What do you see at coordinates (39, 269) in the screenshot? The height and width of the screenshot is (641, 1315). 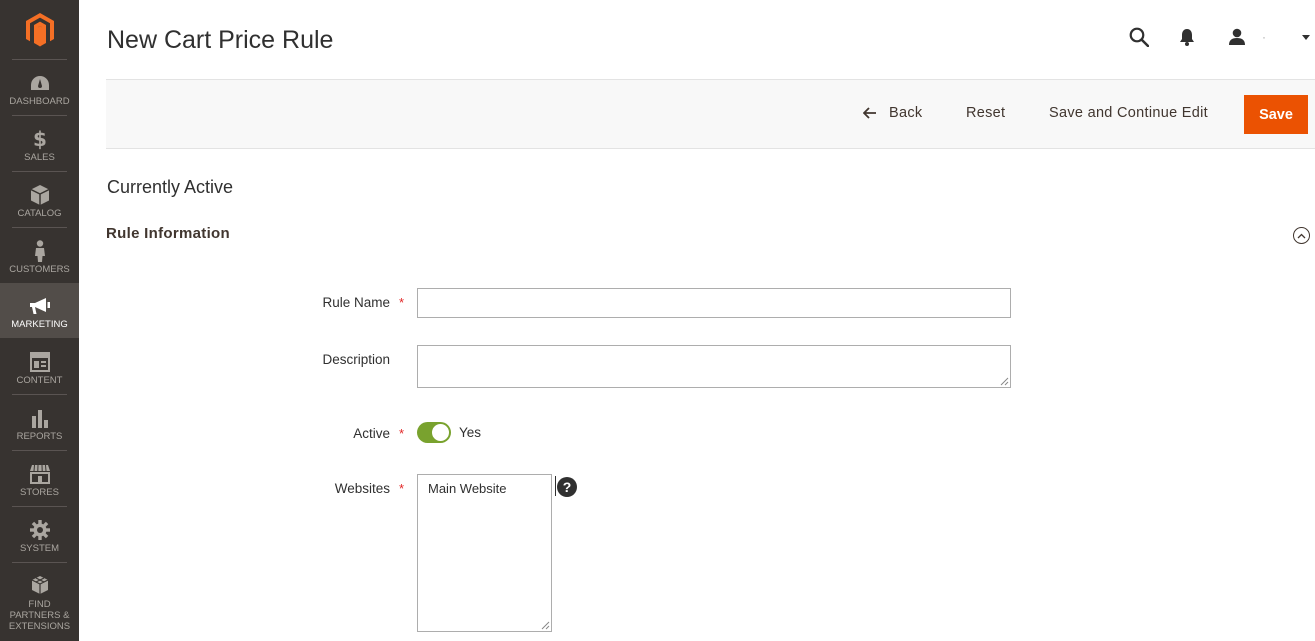 I see `sidebar-item-label: CUSTOMERS` at bounding box center [39, 269].